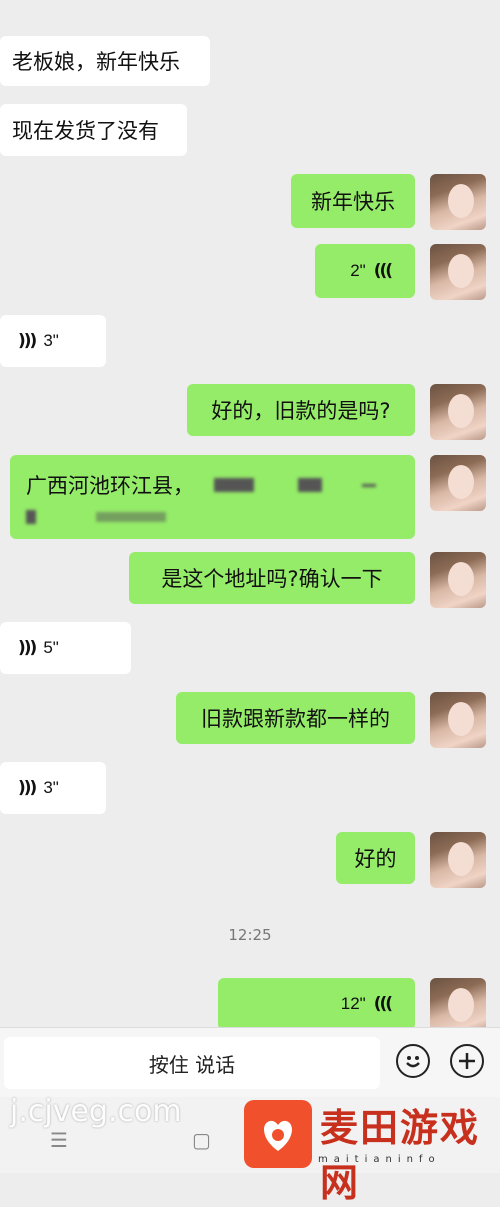  I want to click on plus-button, so click(467, 1061).